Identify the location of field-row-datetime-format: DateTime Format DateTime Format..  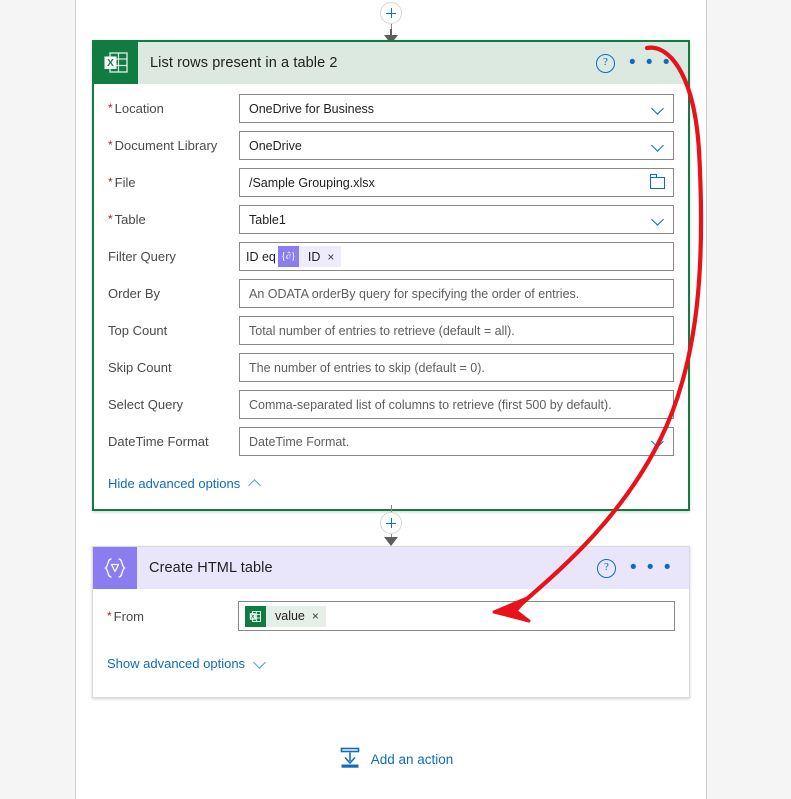
(391, 441).